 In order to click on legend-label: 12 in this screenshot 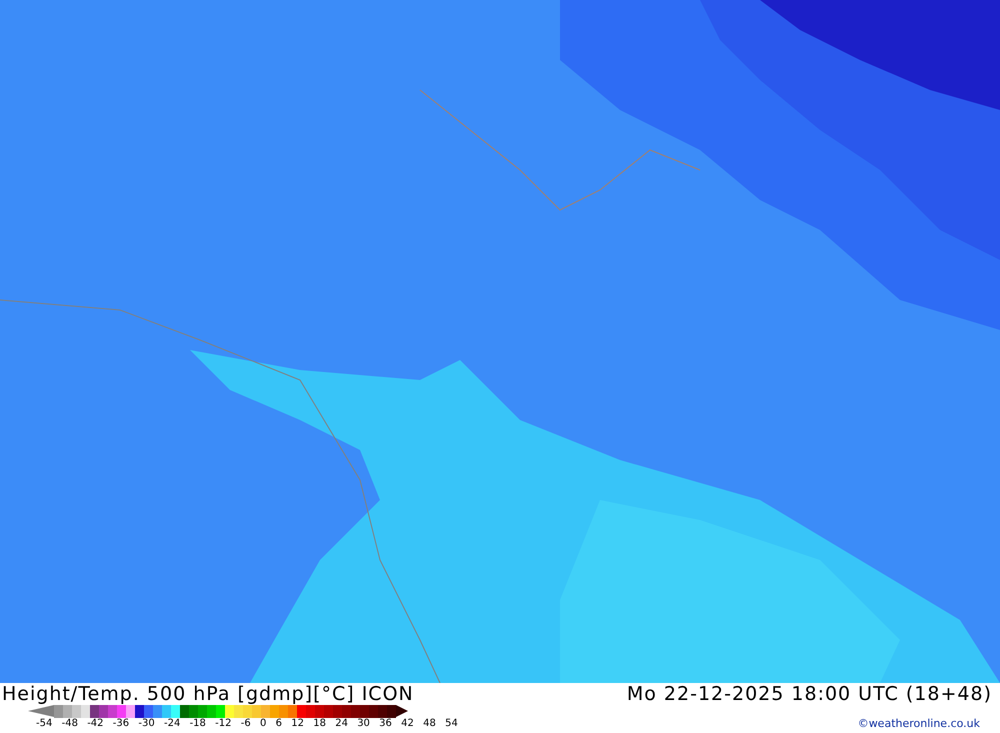, I will do `click(297, 724)`.